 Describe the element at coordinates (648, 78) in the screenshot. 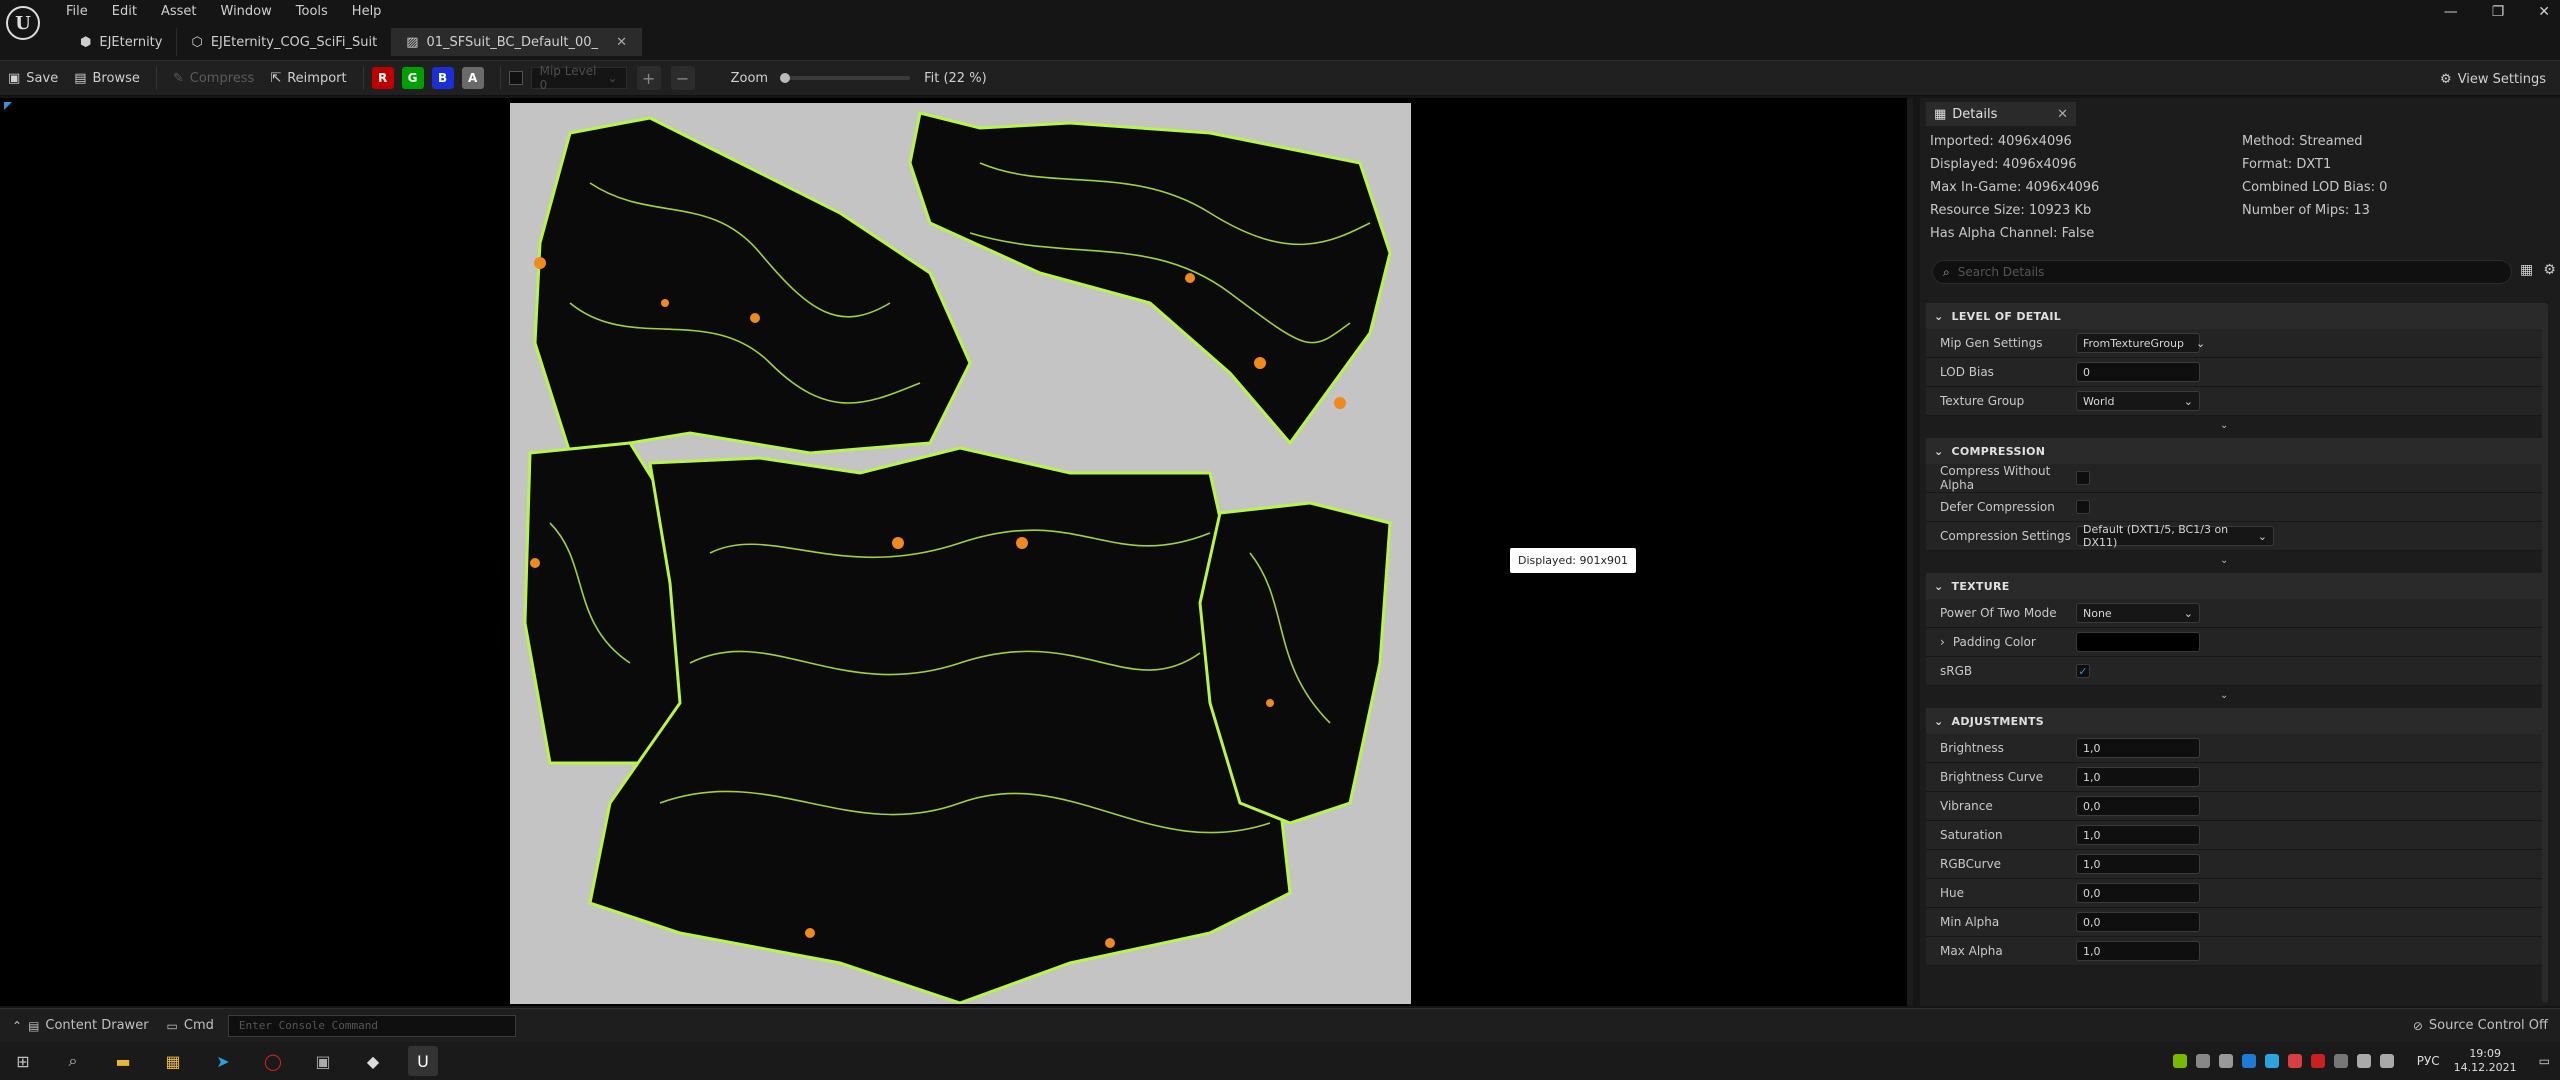

I see `zoom-in-button: +` at that location.